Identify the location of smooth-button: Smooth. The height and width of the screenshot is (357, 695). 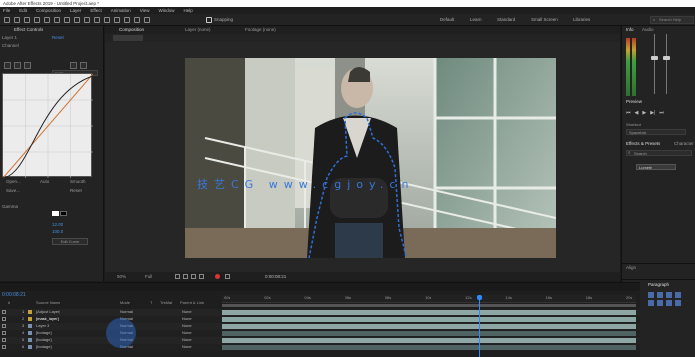
(78, 182).